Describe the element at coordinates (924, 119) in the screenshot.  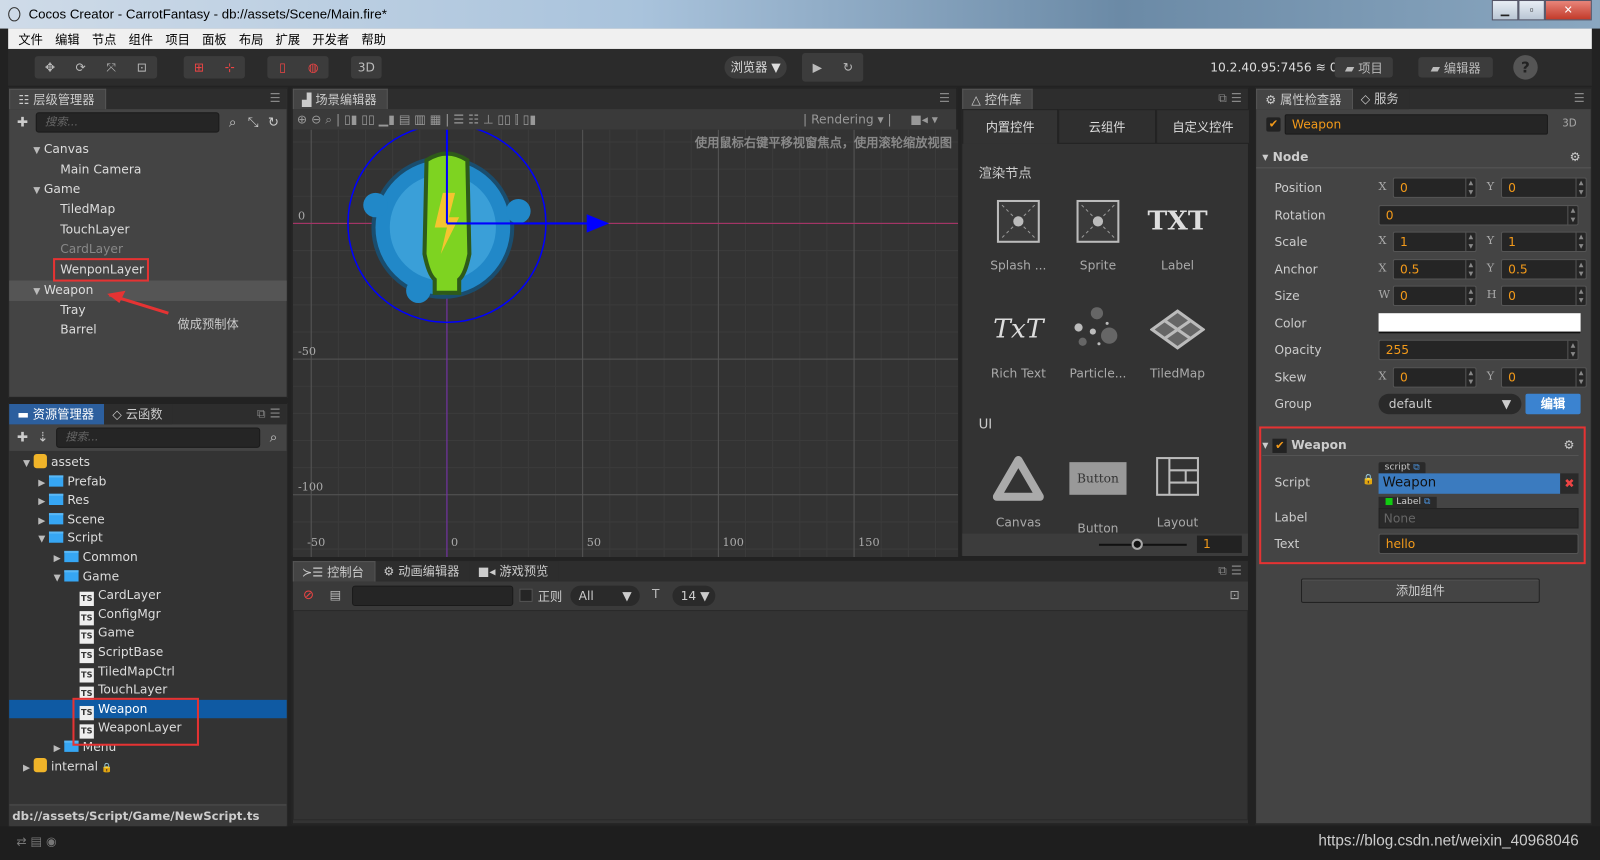
I see `camera-icon: ■◂ ▾` at that location.